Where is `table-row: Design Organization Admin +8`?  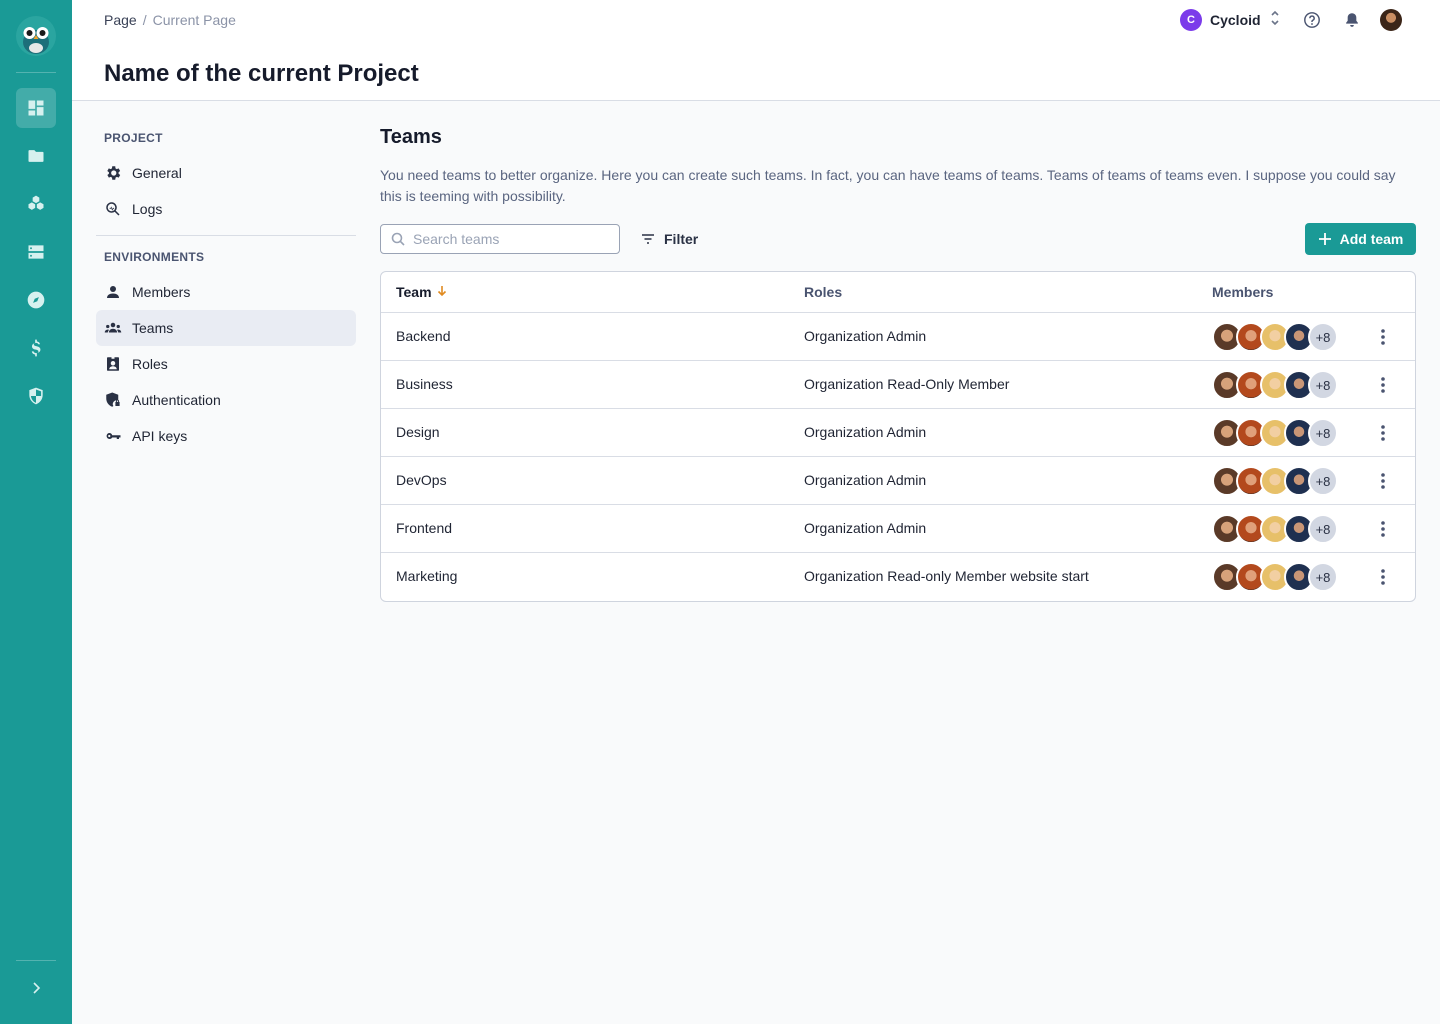 table-row: Design Organization Admin +8 is located at coordinates (898, 433).